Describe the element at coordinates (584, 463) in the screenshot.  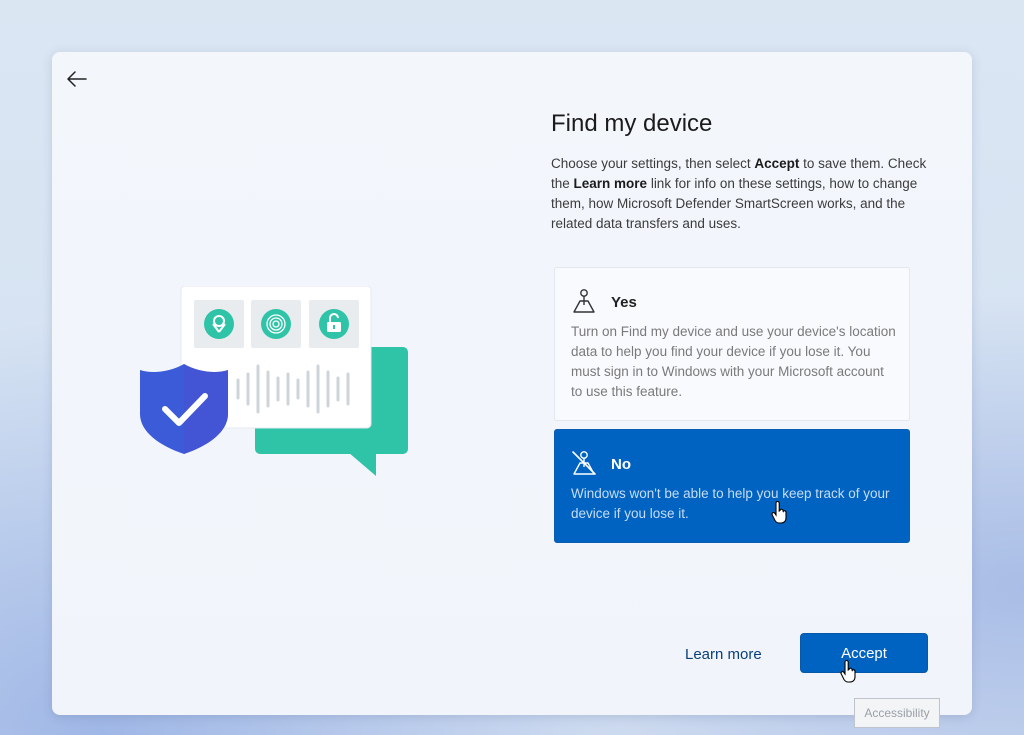
I see `location-off-icon` at that location.